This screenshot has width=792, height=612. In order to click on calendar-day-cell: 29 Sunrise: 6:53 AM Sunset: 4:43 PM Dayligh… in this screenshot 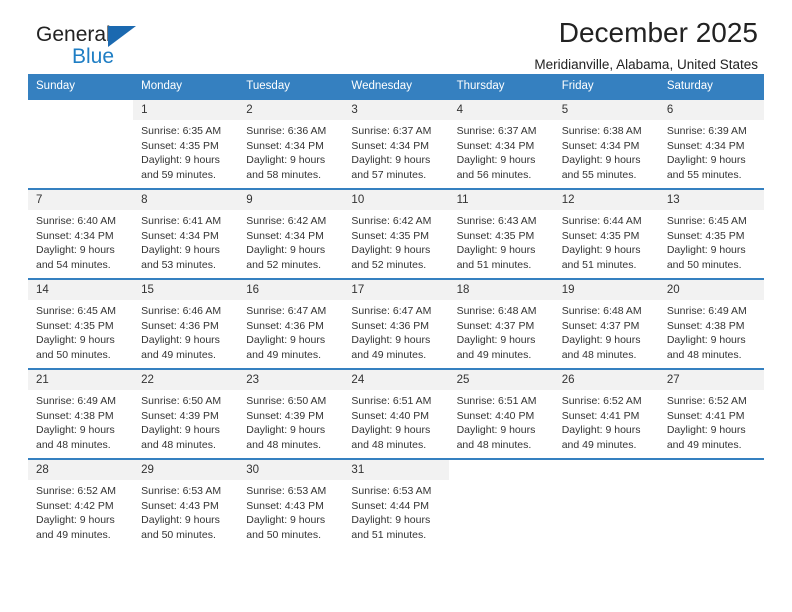, I will do `click(186, 503)`.